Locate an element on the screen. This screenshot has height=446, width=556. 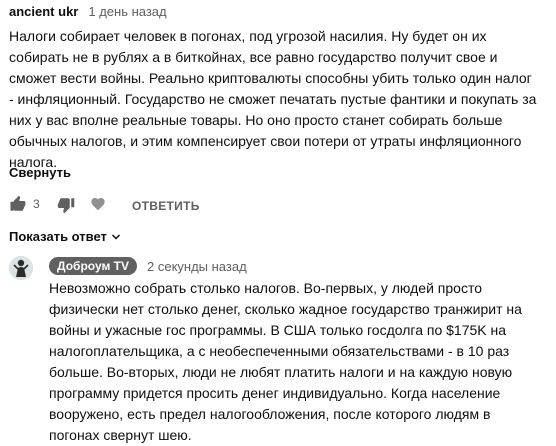
heart-icon is located at coordinates (98, 204).